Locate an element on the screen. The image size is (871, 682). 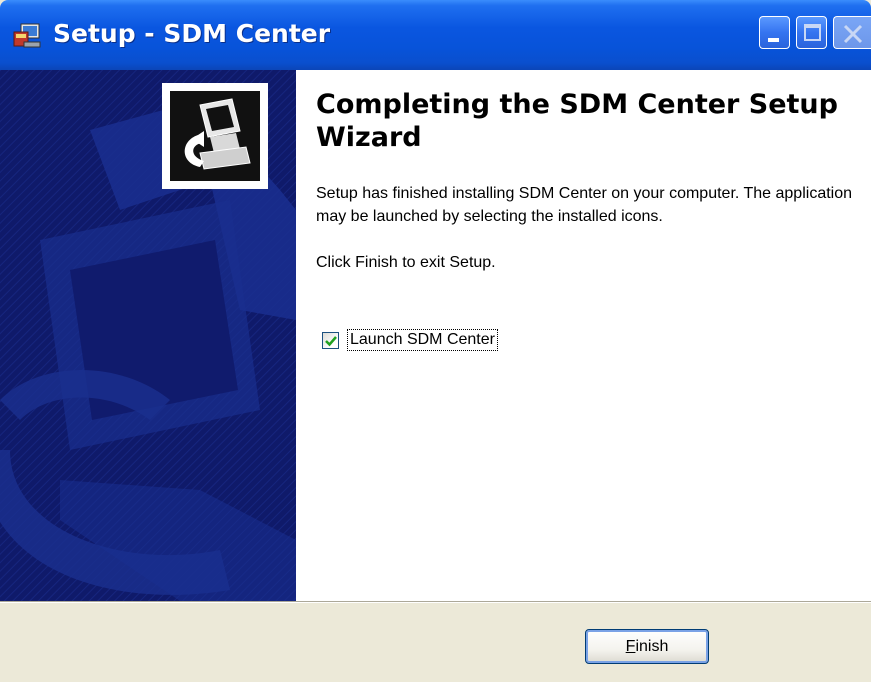
maximize-button is located at coordinates (811, 32).